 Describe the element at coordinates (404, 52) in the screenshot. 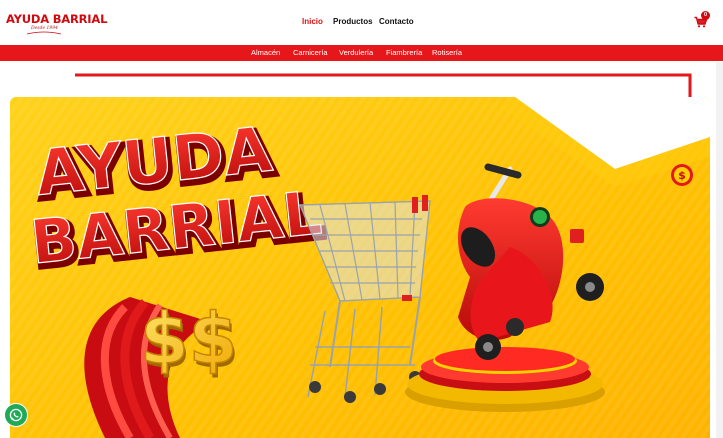

I see `category-fiambreria: Fiambrería` at that location.